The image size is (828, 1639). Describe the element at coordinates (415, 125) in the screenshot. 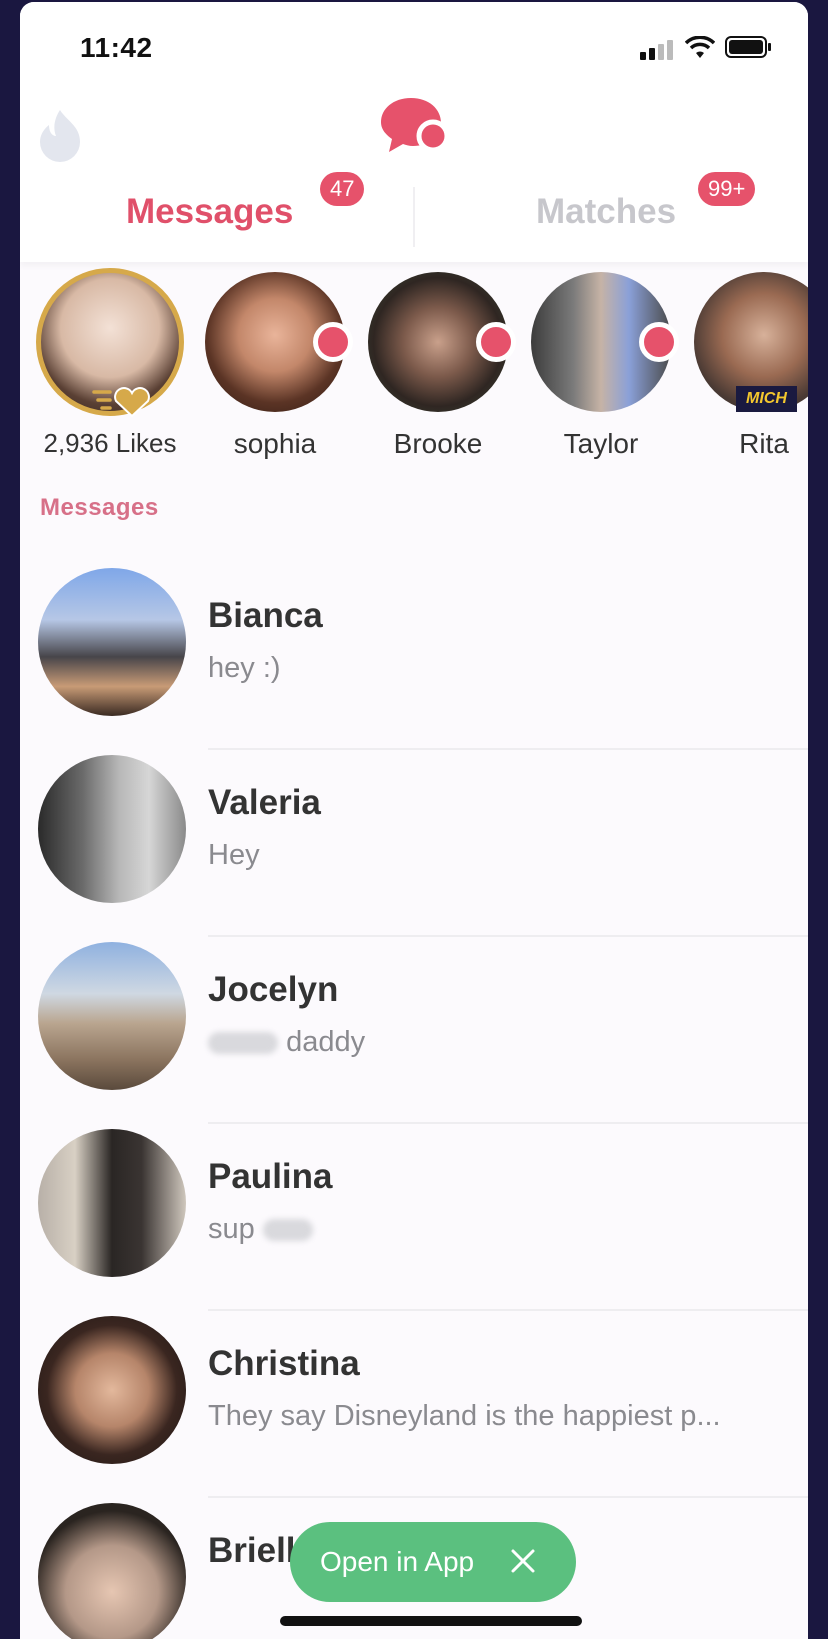

I see `messages-chat-icon` at that location.